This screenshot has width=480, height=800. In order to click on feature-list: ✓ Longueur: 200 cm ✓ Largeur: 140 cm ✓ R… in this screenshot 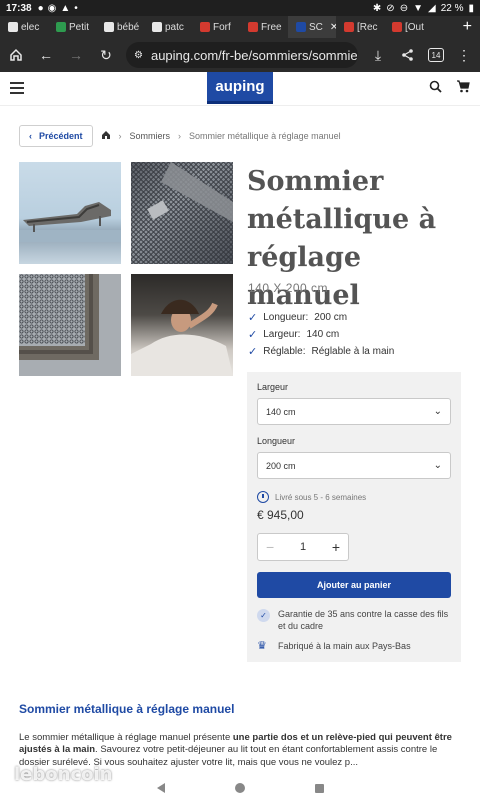, I will do `click(321, 334)`.